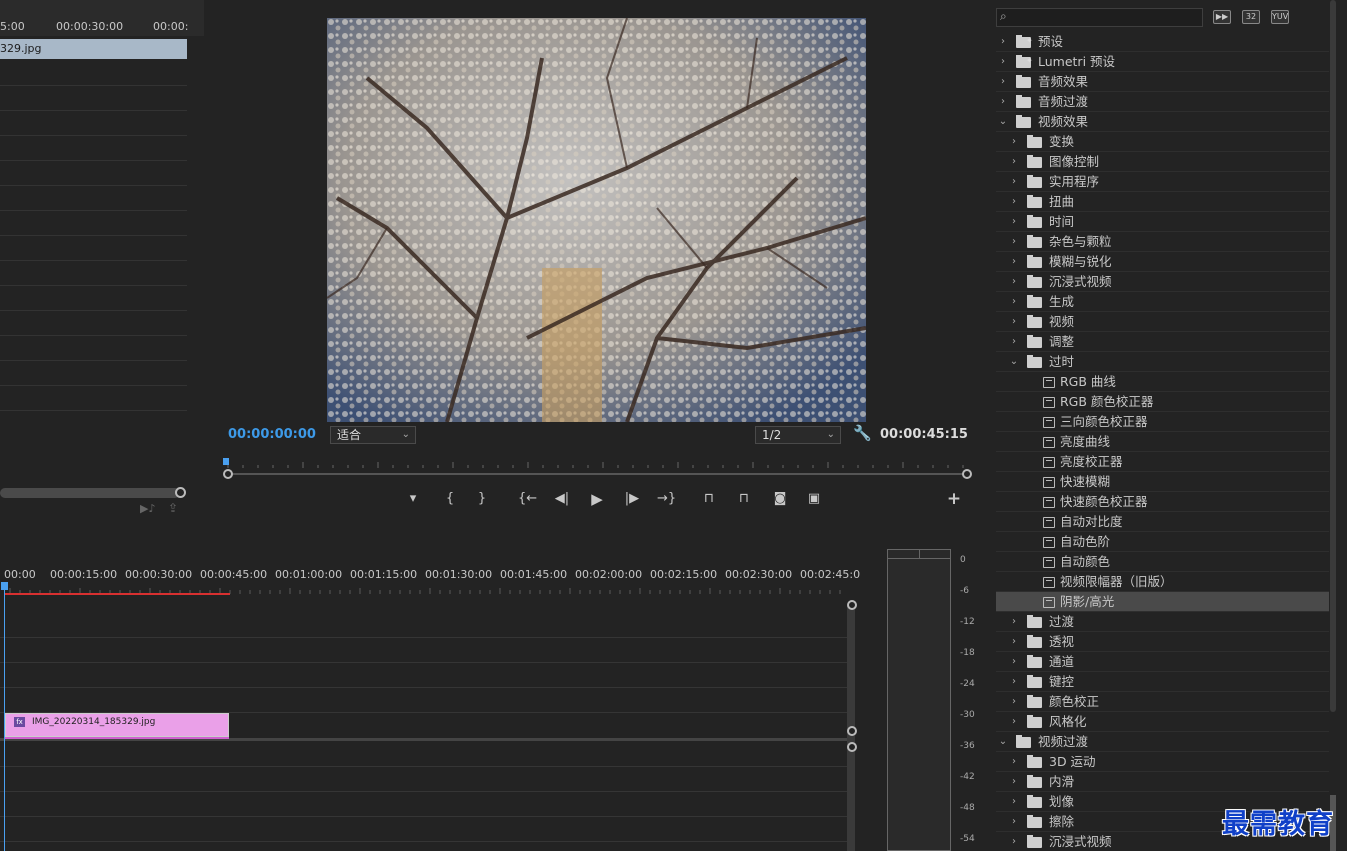 The width and height of the screenshot is (1347, 851). What do you see at coordinates (450, 499) in the screenshot?
I see `mark-in-button: {` at bounding box center [450, 499].